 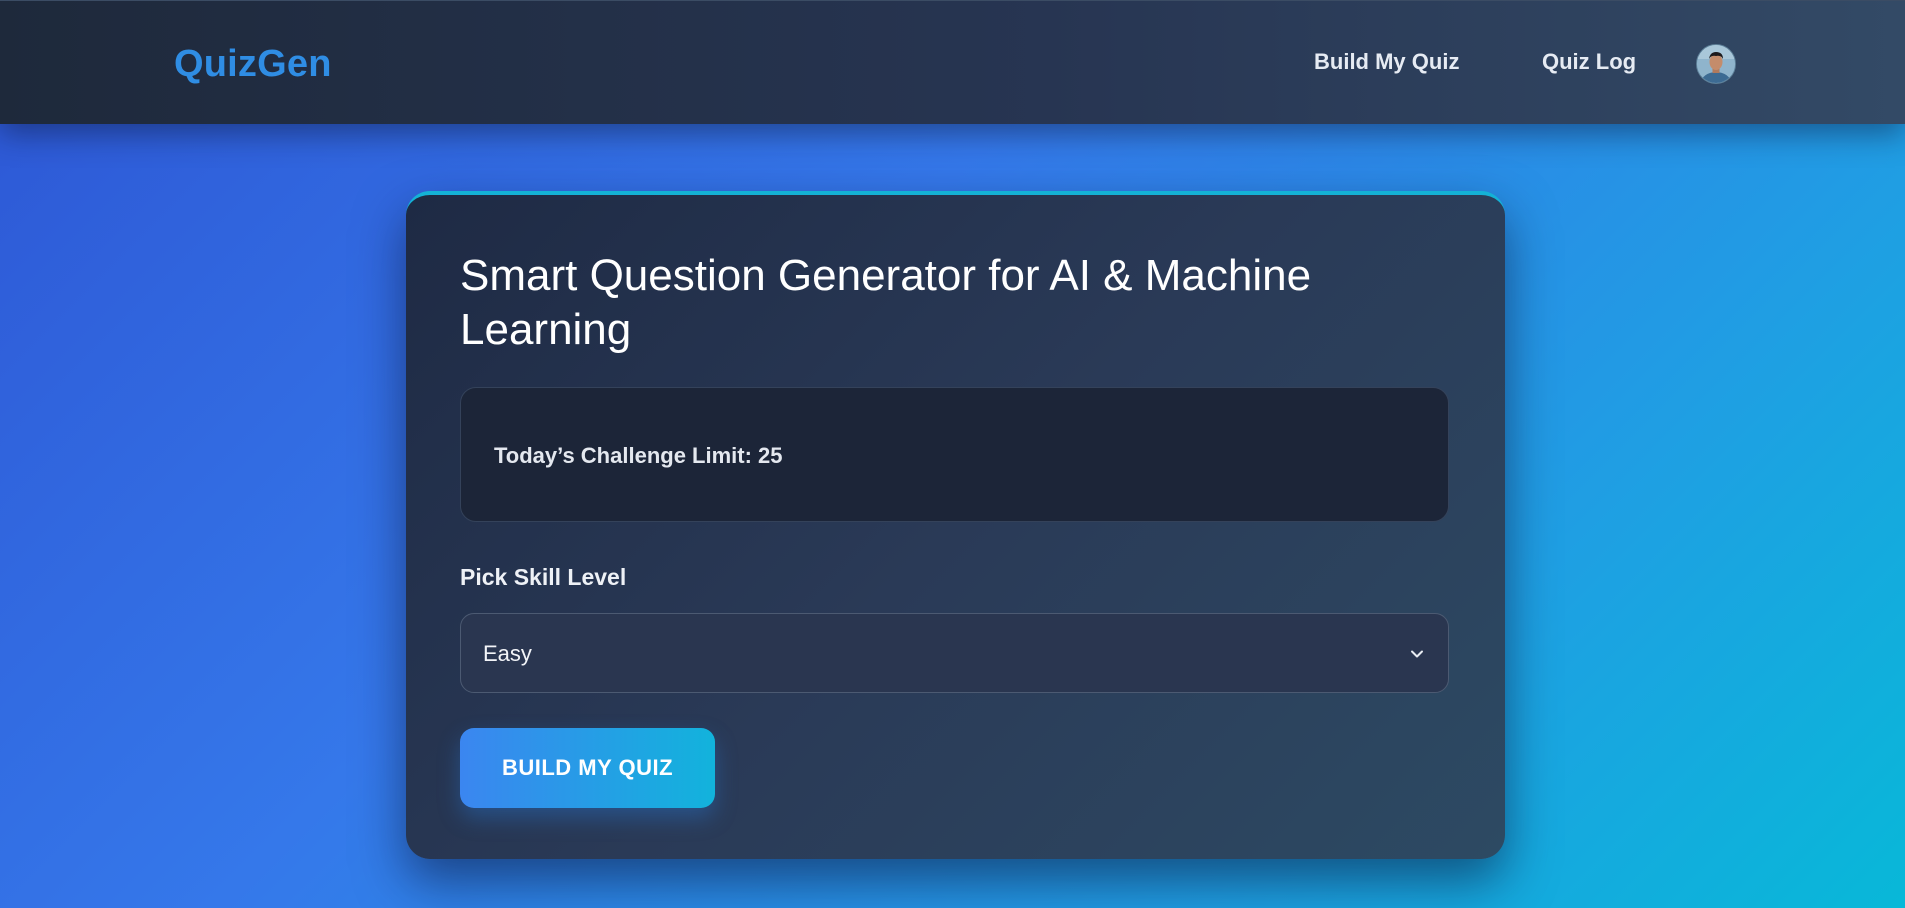 I want to click on chevron-down-icon, so click(x=1417, y=654).